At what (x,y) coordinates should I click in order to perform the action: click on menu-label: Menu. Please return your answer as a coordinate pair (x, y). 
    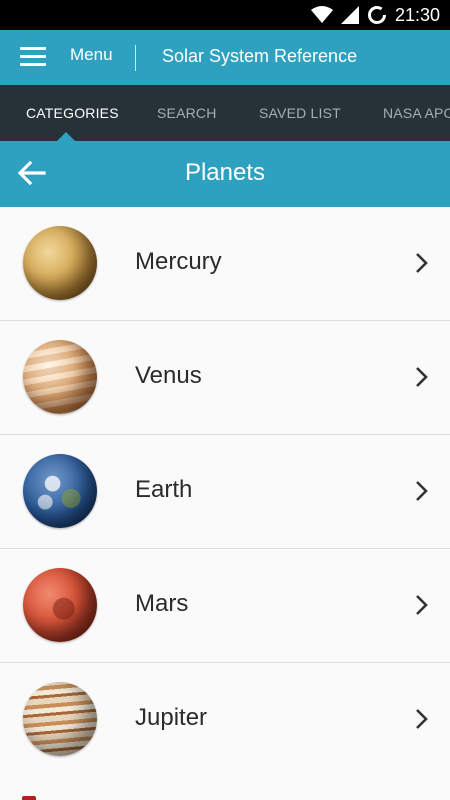
    Looking at the image, I should click on (91, 55).